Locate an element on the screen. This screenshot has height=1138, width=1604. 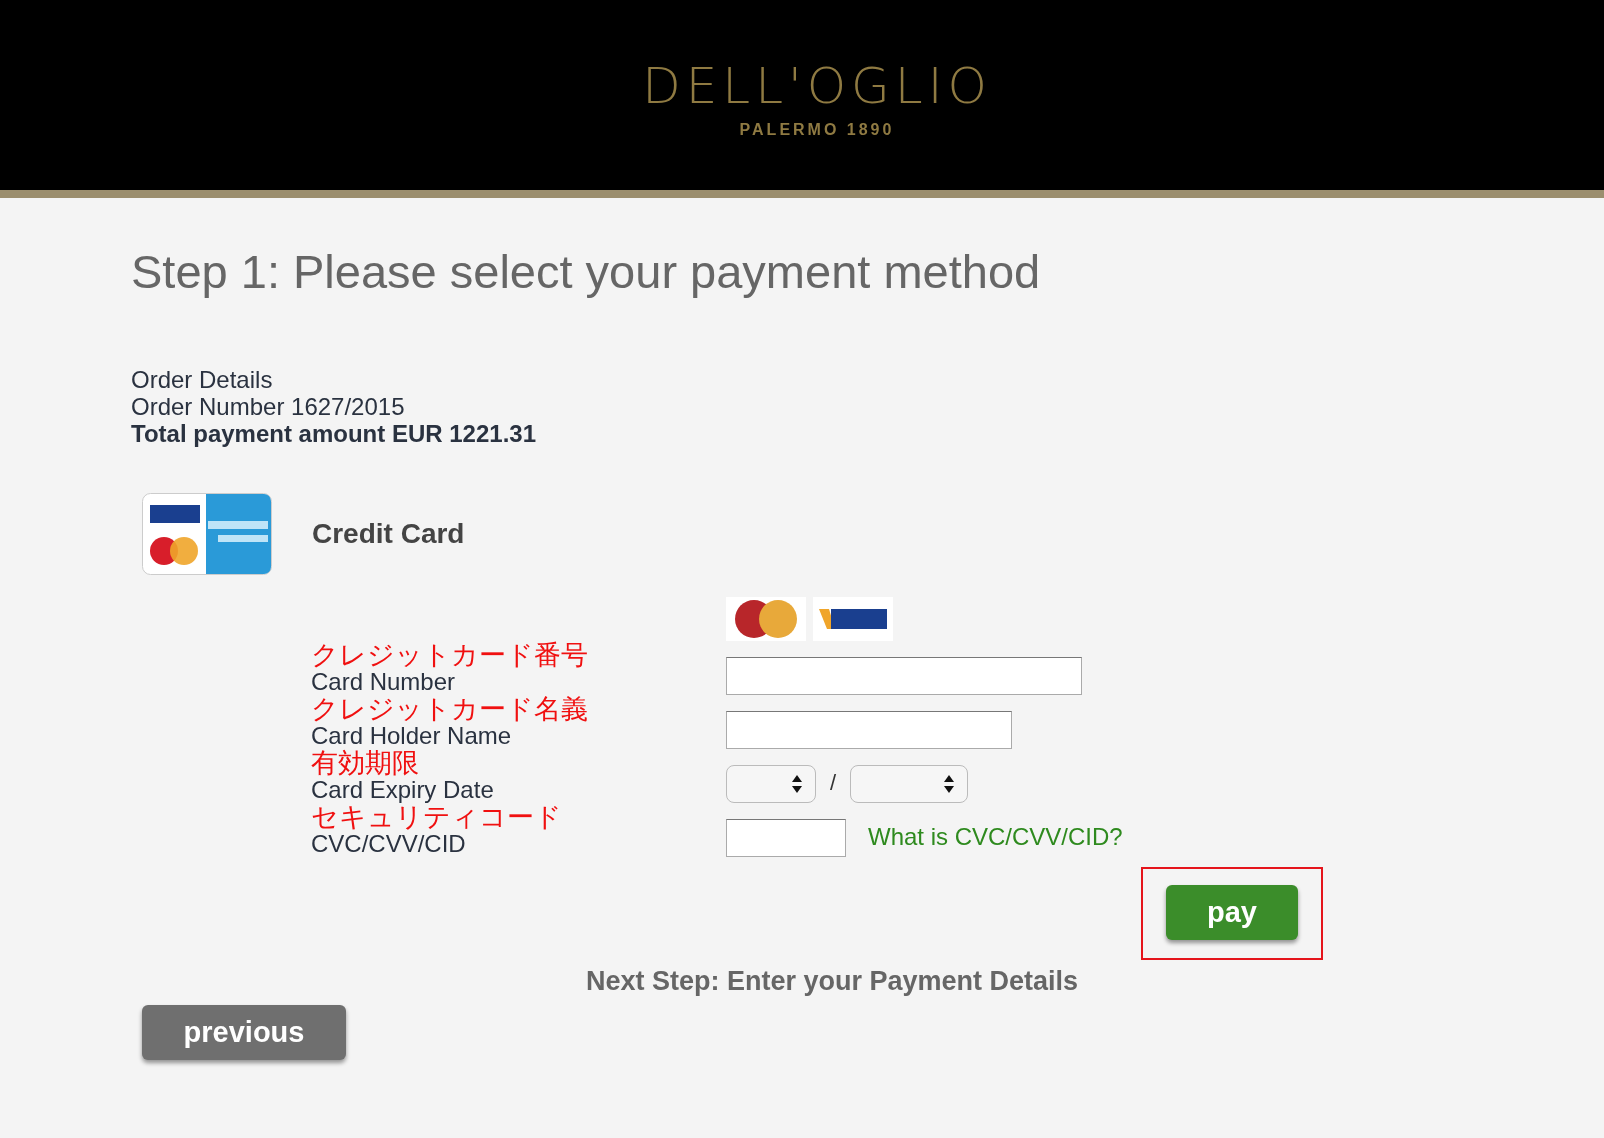
next-step-text: Next Step: Enter your Payment Details is located at coordinates (832, 982).